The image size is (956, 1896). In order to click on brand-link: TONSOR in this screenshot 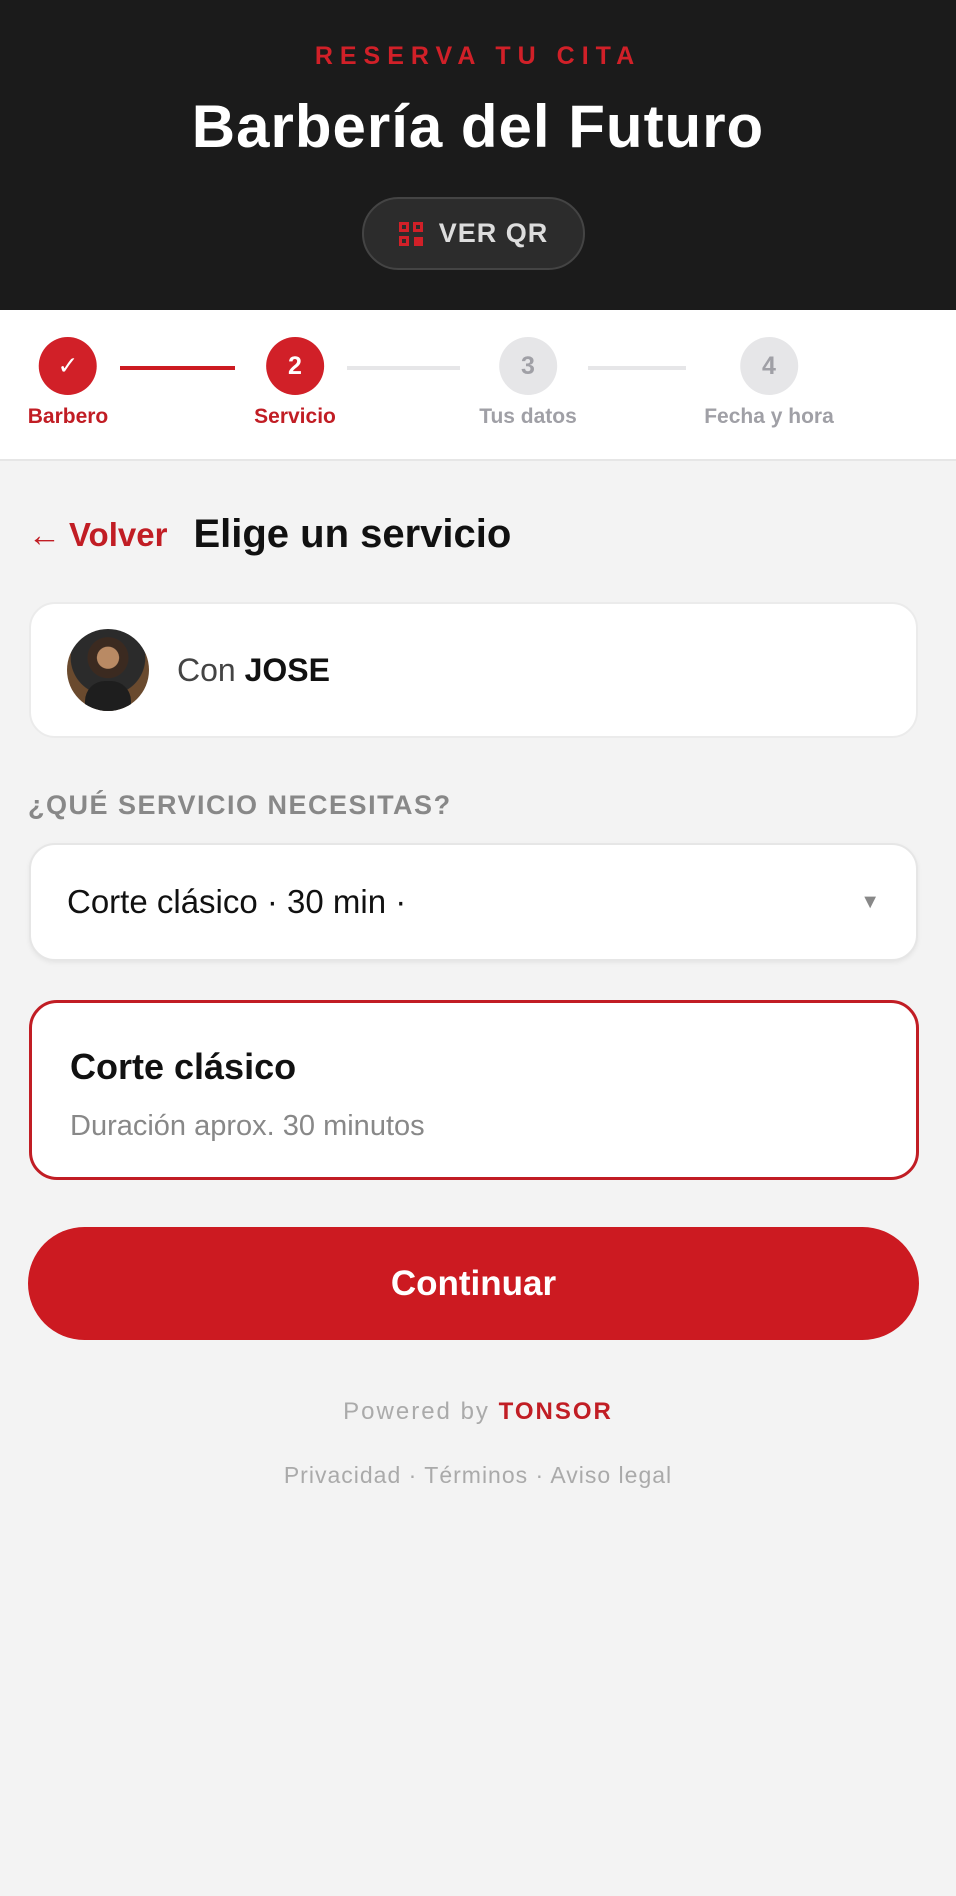, I will do `click(556, 1411)`.